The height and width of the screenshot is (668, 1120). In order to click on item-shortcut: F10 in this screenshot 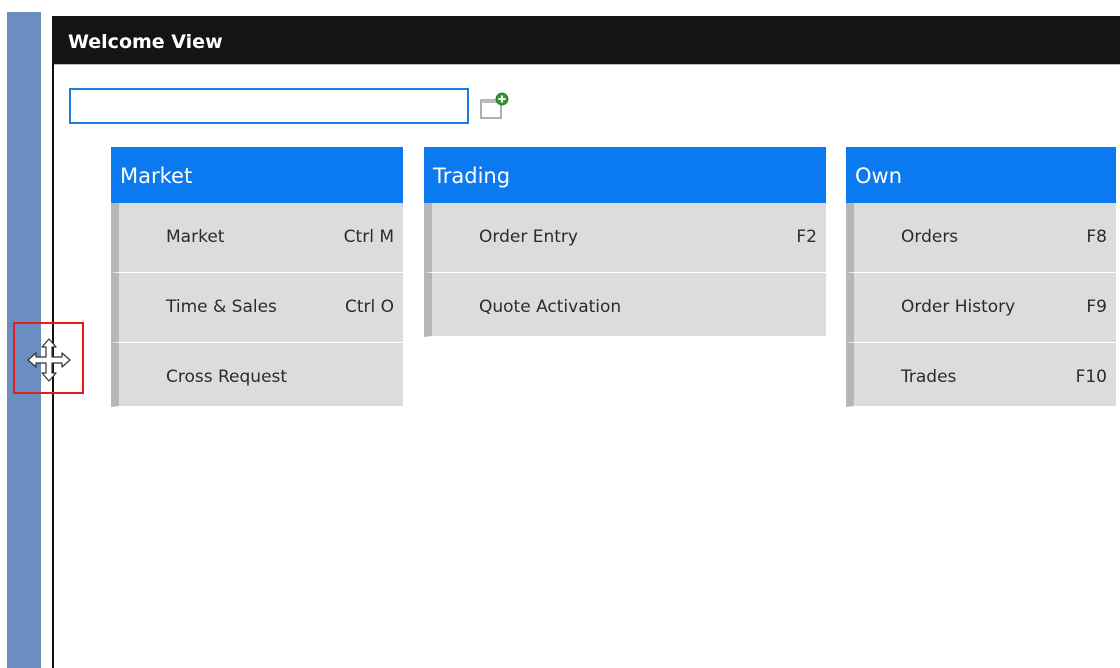, I will do `click(1091, 377)`.